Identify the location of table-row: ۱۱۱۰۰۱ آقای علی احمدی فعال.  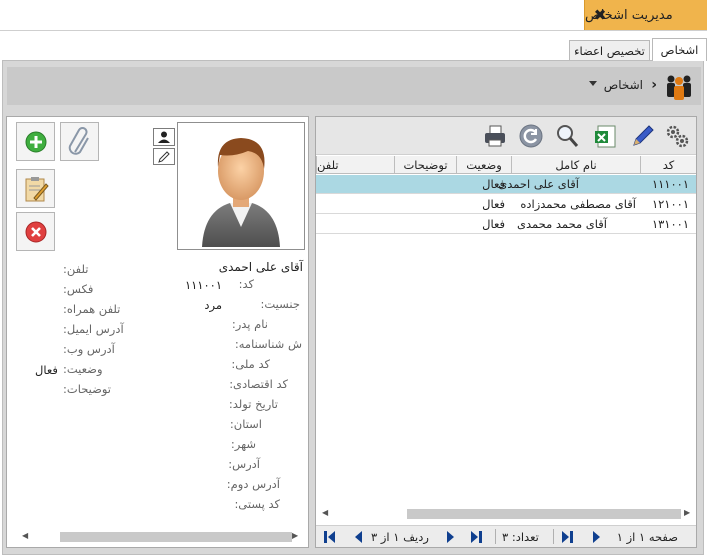
(506, 184).